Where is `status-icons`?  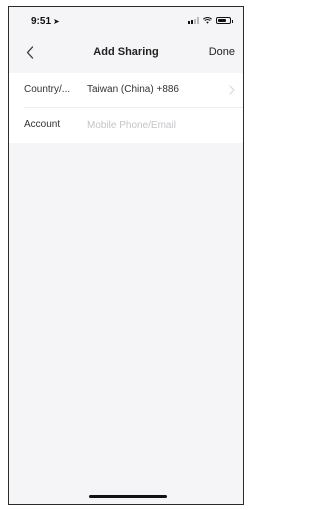 status-icons is located at coordinates (210, 20).